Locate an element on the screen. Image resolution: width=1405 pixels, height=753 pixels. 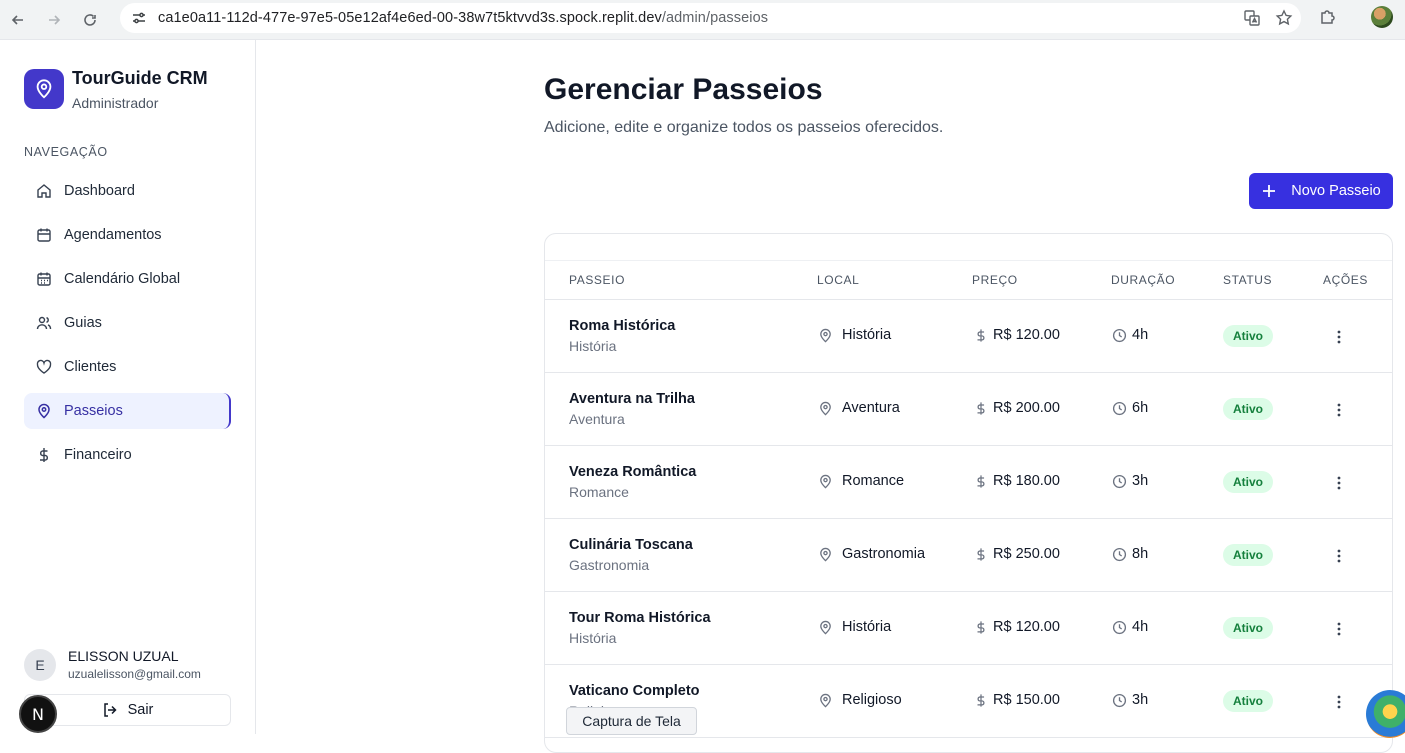
tour-category: Aventura is located at coordinates (597, 419).